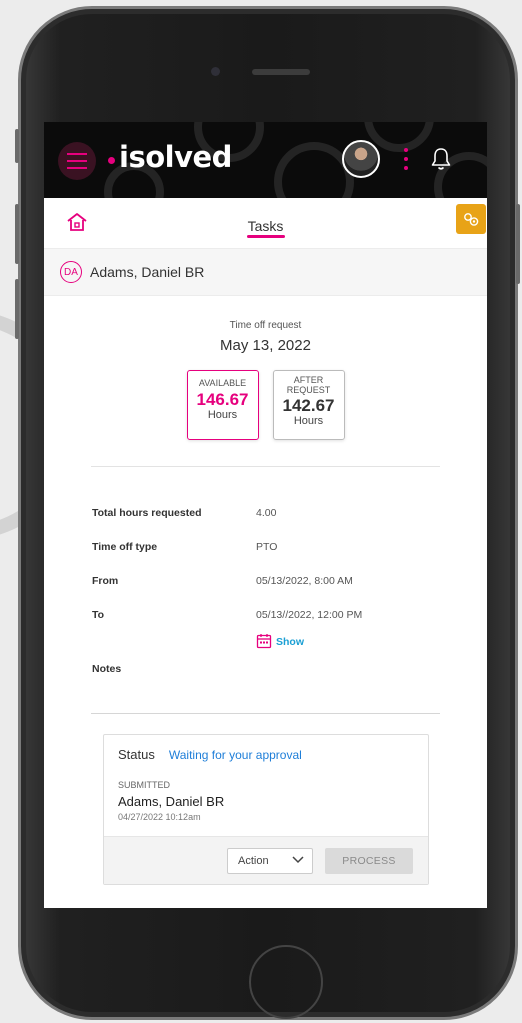 The height and width of the screenshot is (1023, 522). Describe the element at coordinates (107, 669) in the screenshot. I see `notes-label: Notes` at that location.